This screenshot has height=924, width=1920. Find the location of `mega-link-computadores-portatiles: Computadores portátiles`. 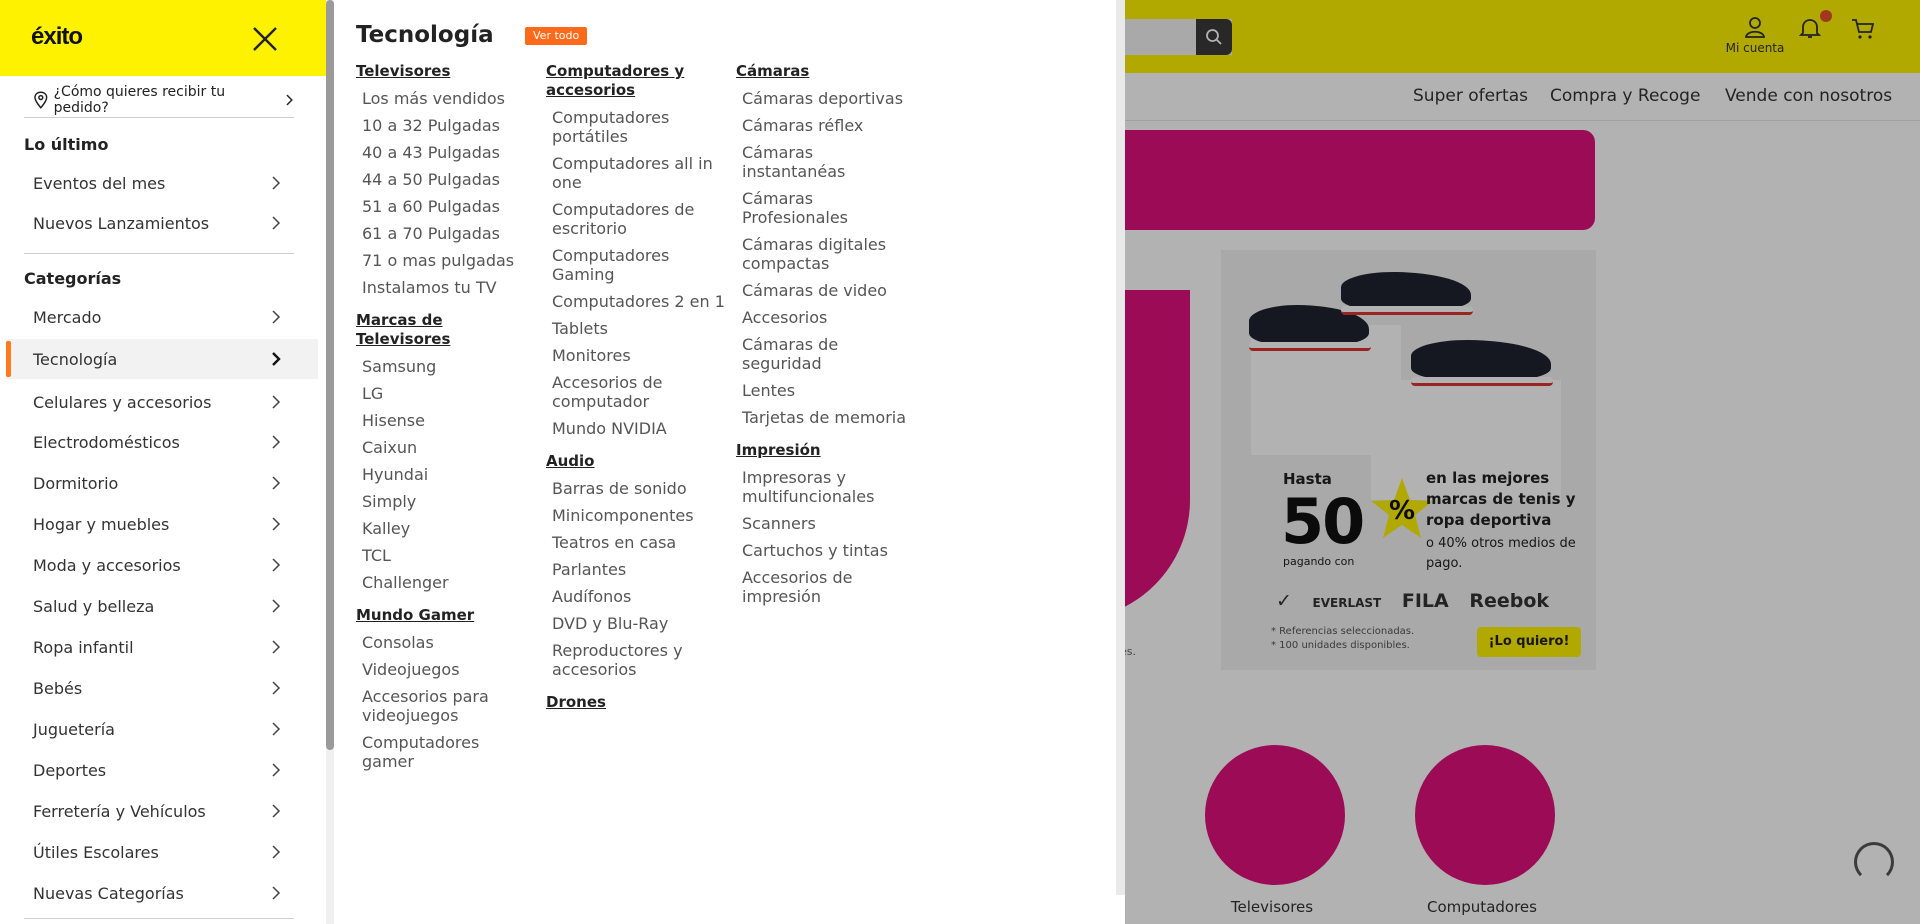

mega-link-computadores-portatiles: Computadores portátiles is located at coordinates (636, 127).